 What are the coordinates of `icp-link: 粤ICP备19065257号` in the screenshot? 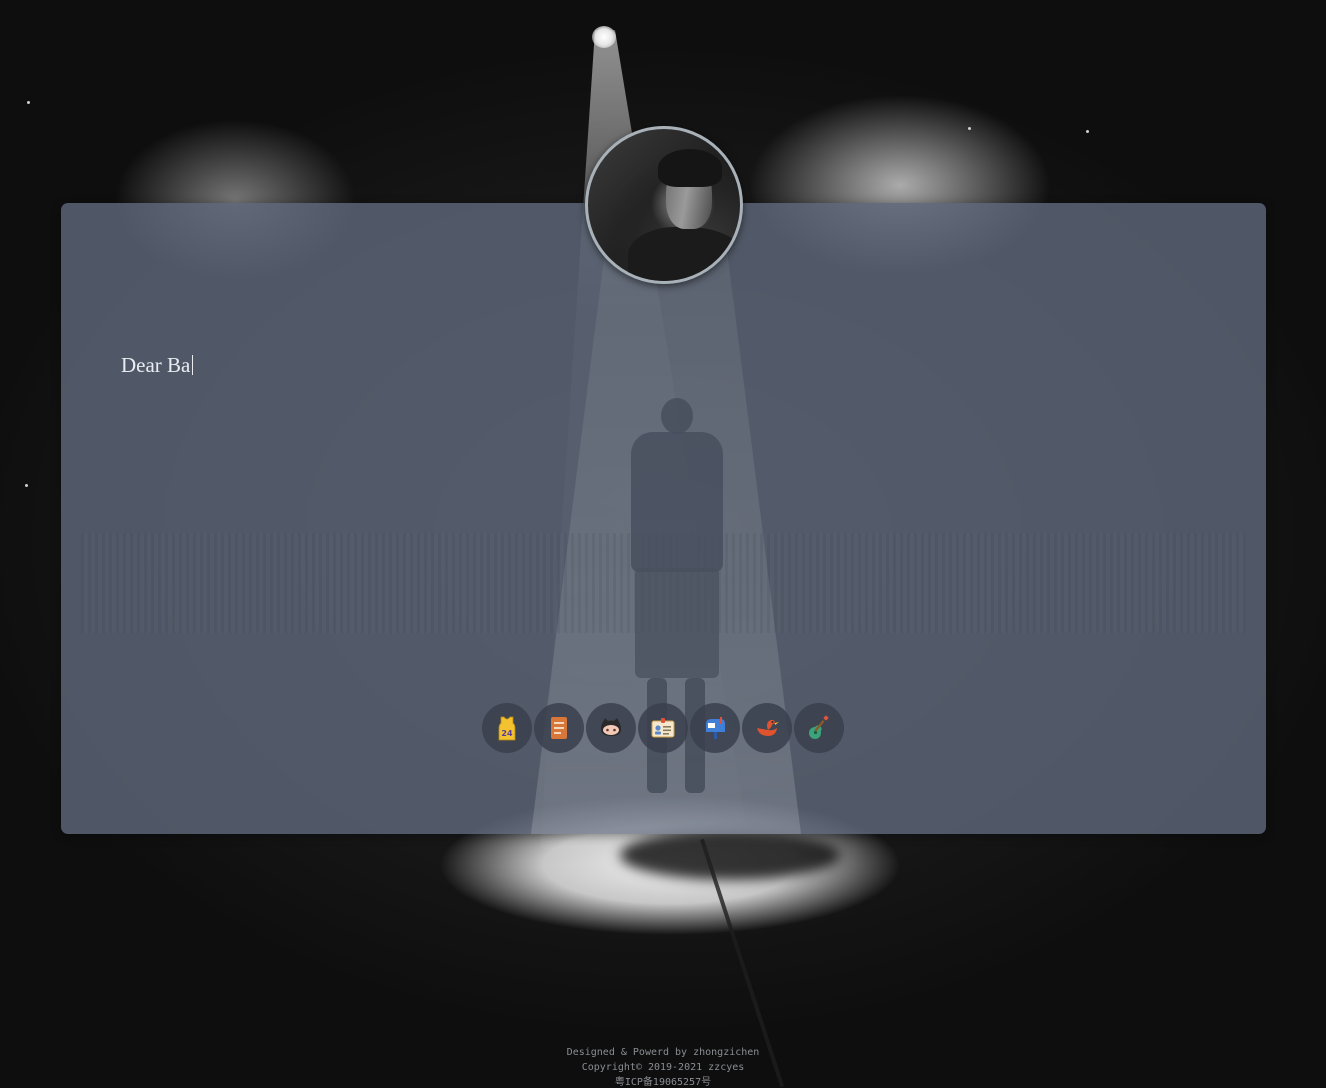 It's located at (663, 1082).